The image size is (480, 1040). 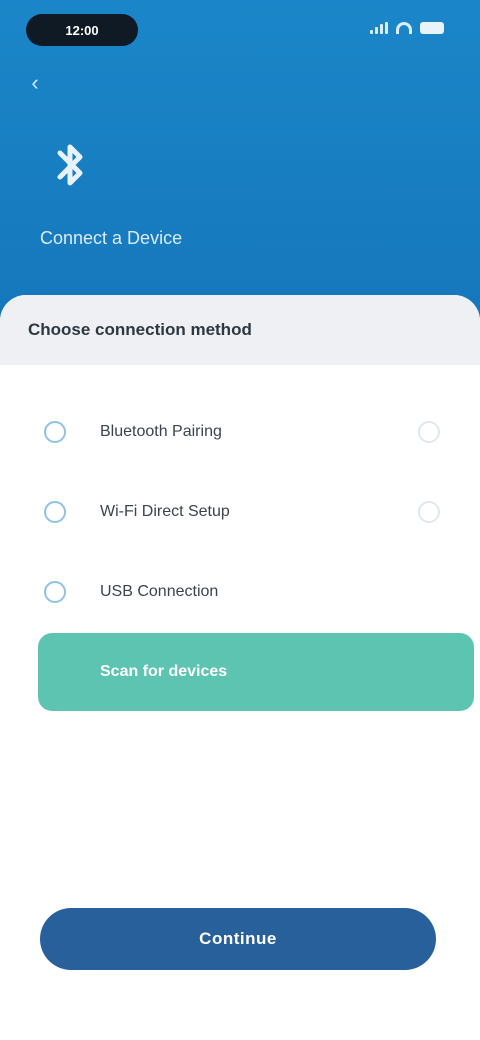 I want to click on option-row-usb: USB Connection, so click(x=242, y=592).